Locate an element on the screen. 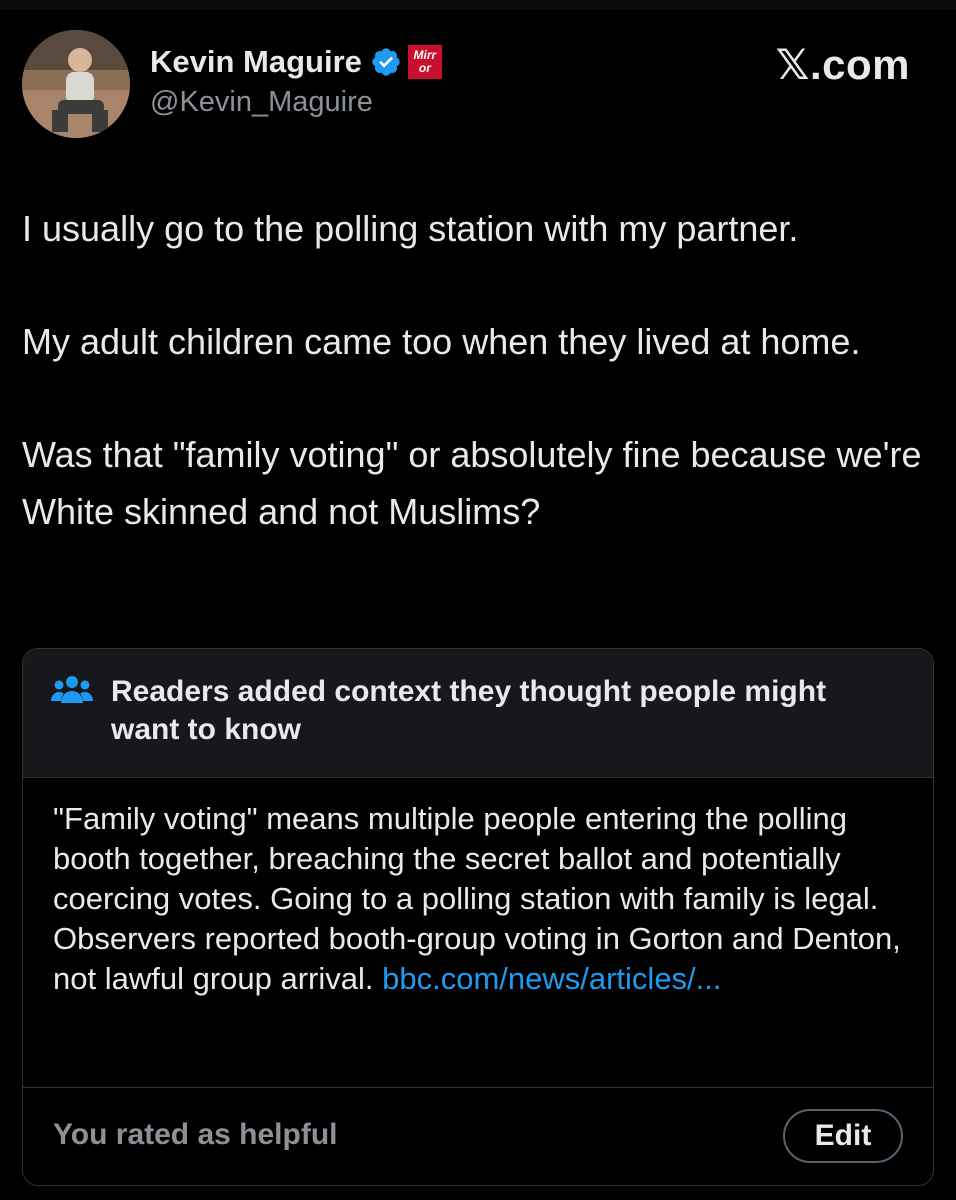 The image size is (956, 1200). mirror-affiliation-badge: Mirr or is located at coordinates (424, 62).